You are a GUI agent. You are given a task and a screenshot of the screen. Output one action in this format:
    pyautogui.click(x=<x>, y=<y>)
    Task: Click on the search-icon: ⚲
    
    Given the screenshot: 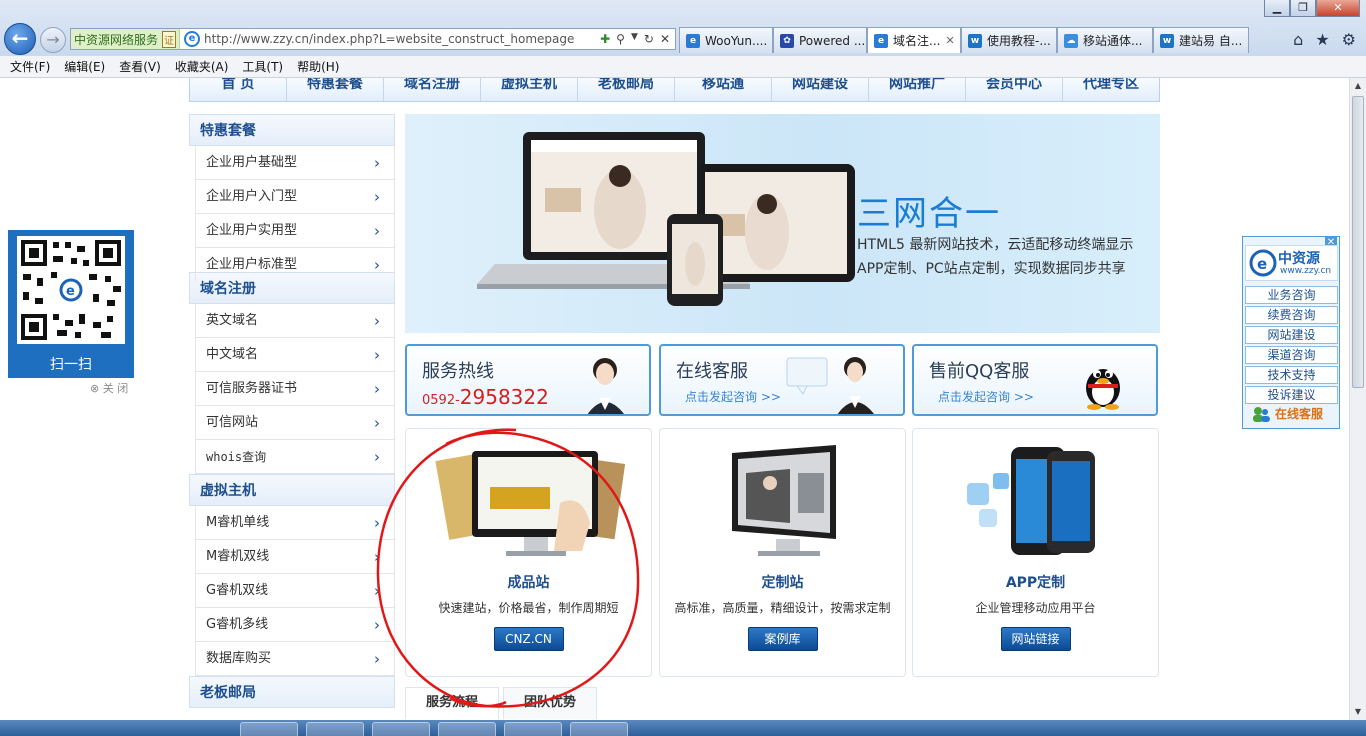 What is the action you would take?
    pyautogui.click(x=620, y=39)
    